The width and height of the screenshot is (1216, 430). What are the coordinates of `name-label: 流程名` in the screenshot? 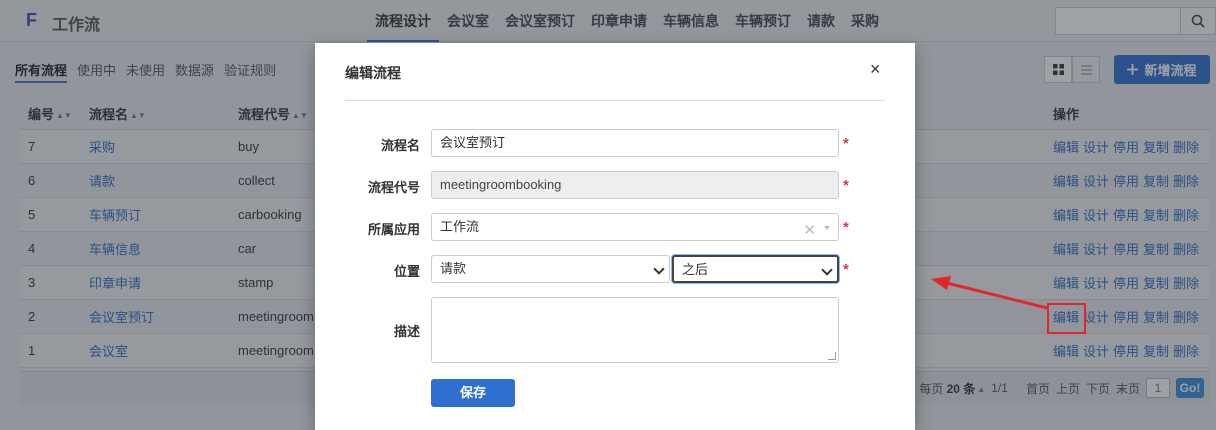 It's located at (400, 145).